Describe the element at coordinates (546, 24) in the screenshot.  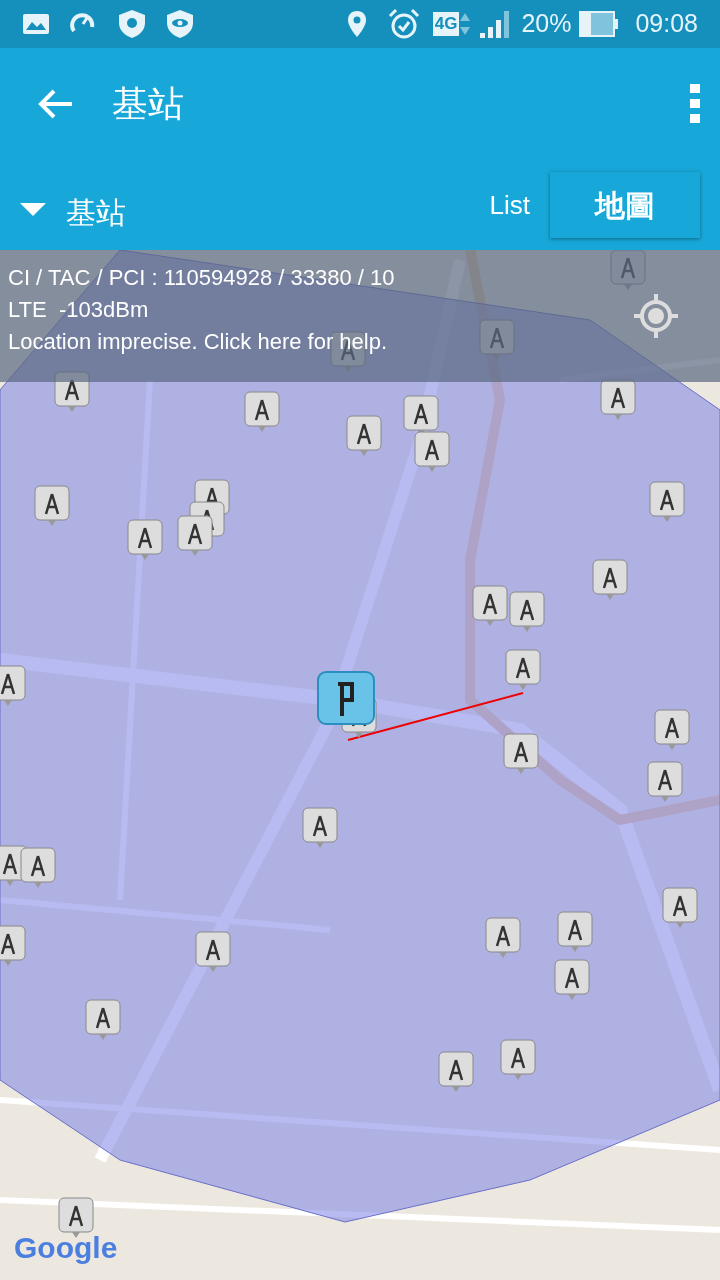
I see `battery-percent: 20%` at that location.